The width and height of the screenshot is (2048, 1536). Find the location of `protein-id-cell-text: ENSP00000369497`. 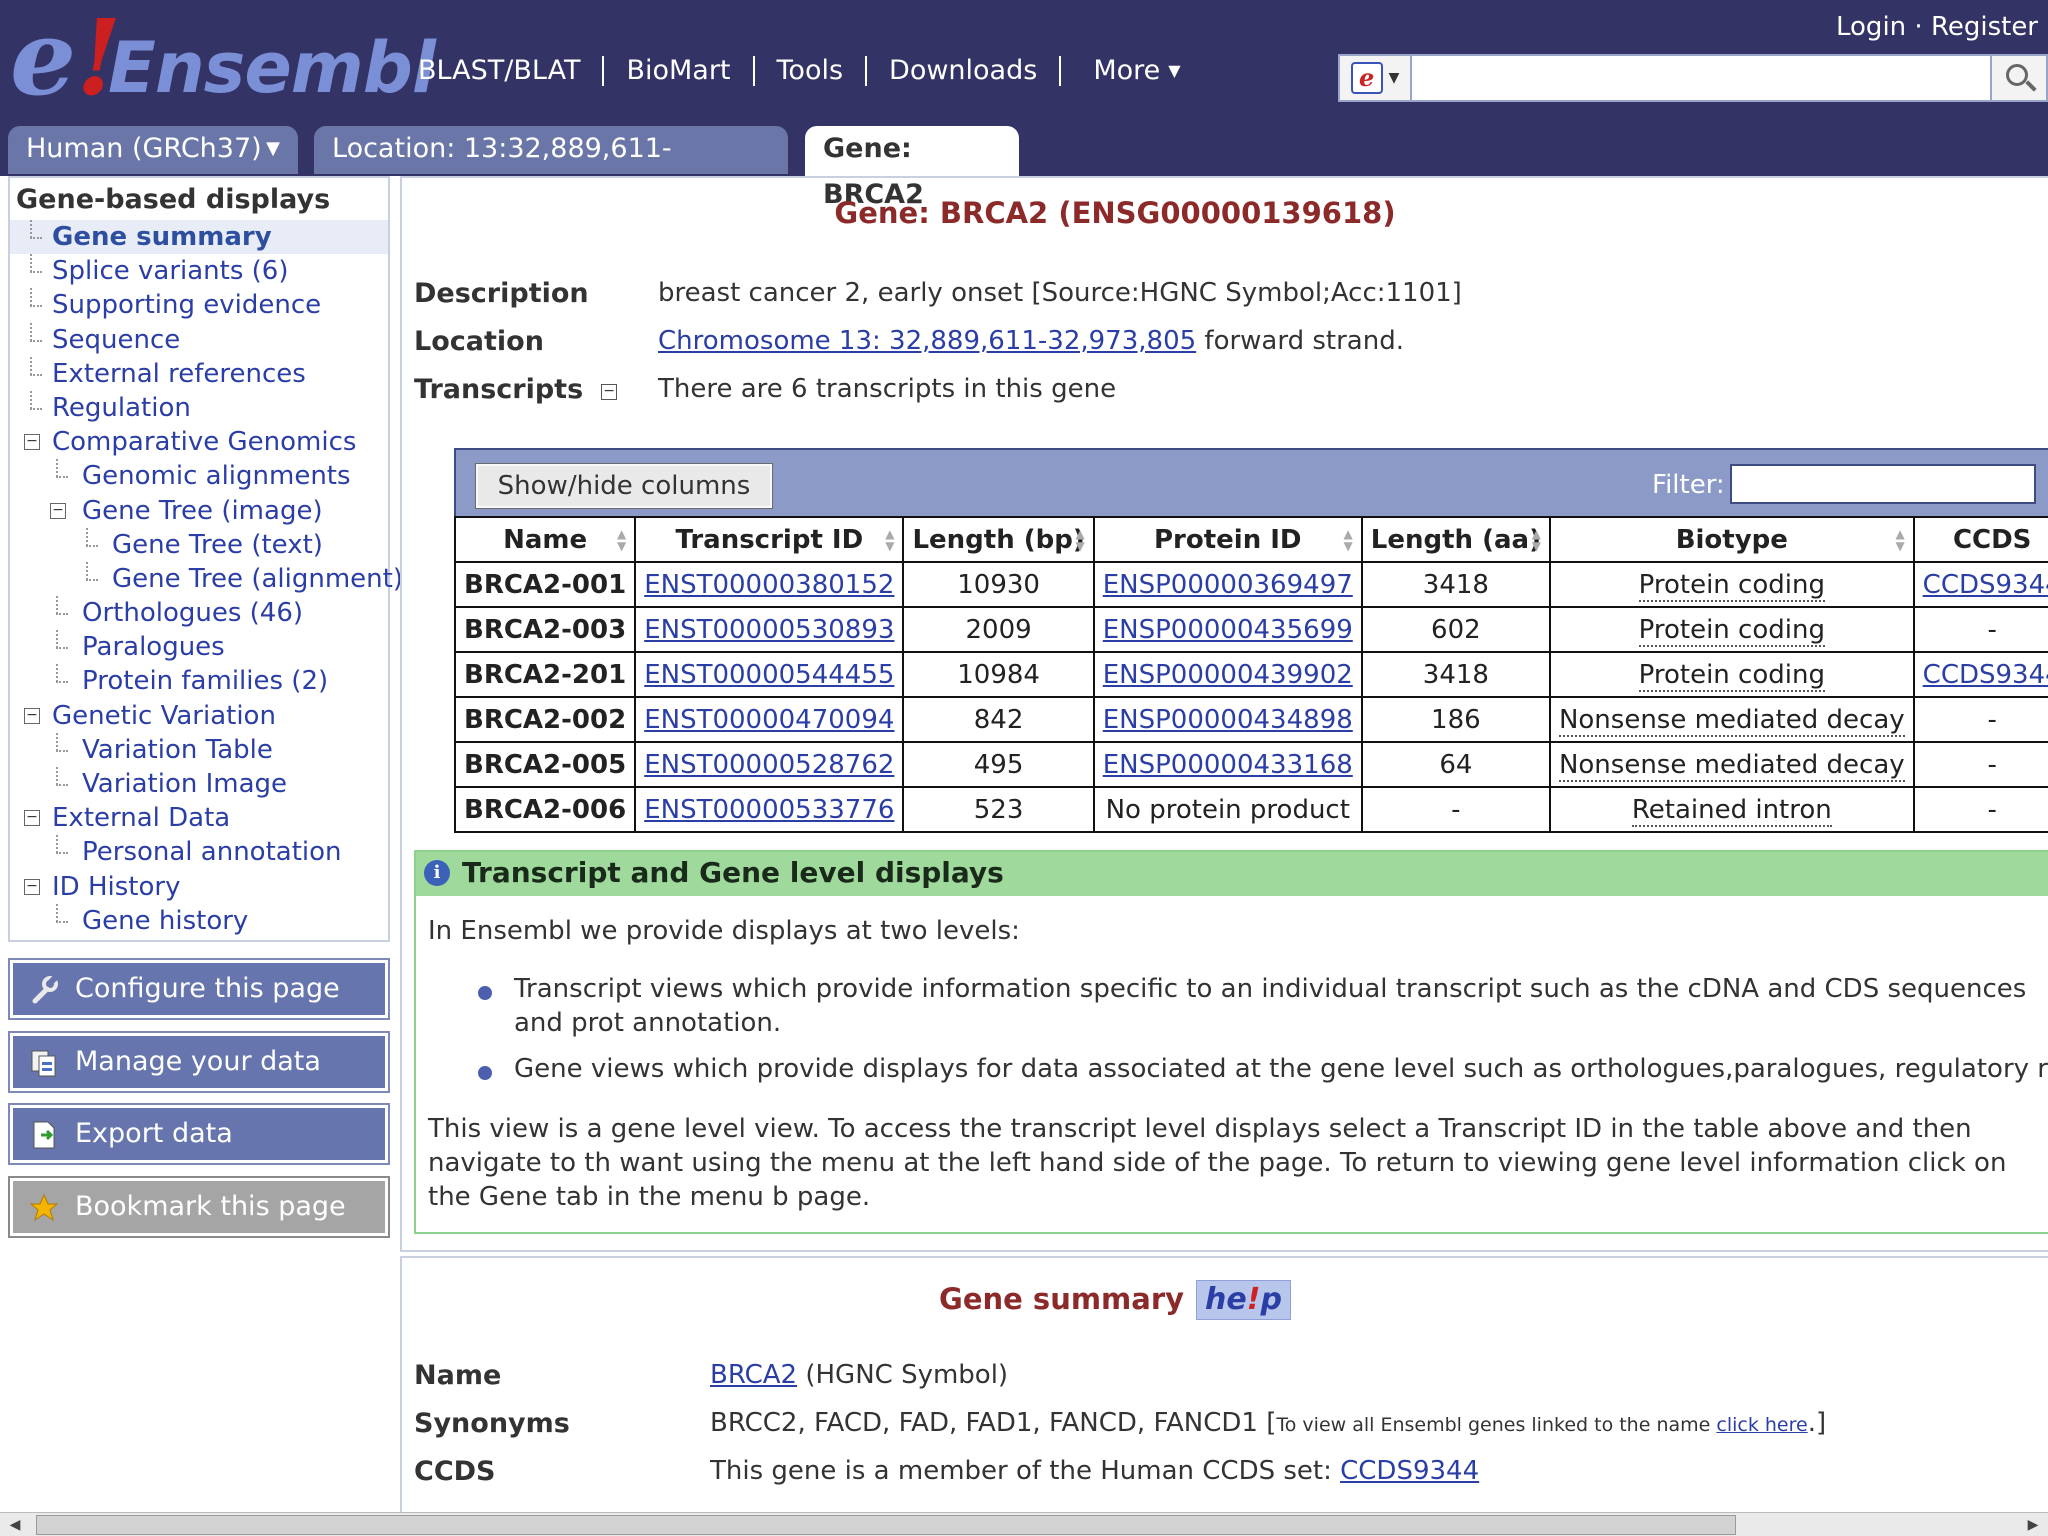

protein-id-cell-text: ENSP00000369497 is located at coordinates (1228, 585).